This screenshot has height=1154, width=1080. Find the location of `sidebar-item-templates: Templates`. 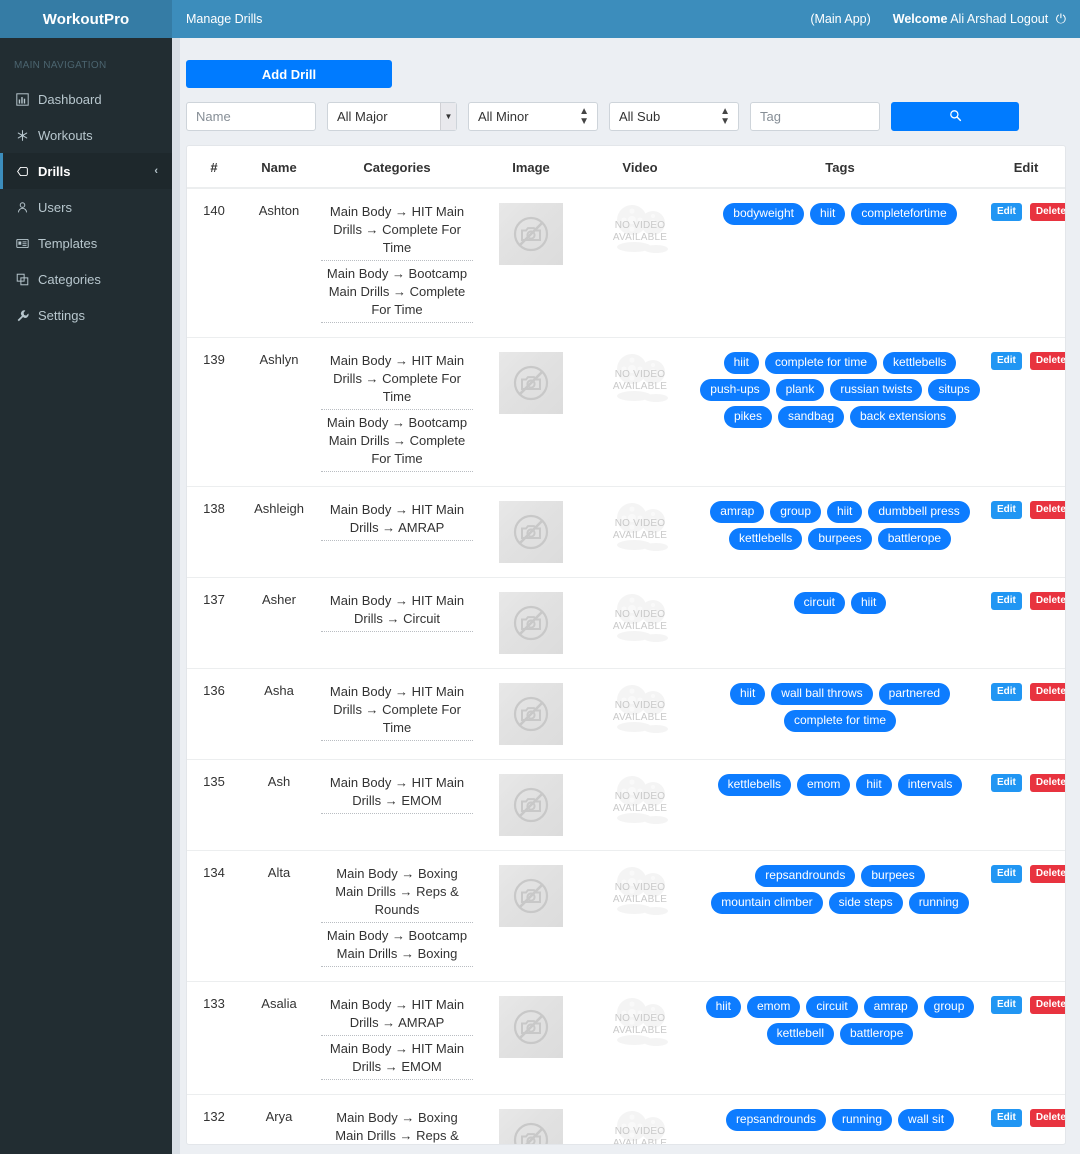

sidebar-item-templates: Templates is located at coordinates (86, 243).